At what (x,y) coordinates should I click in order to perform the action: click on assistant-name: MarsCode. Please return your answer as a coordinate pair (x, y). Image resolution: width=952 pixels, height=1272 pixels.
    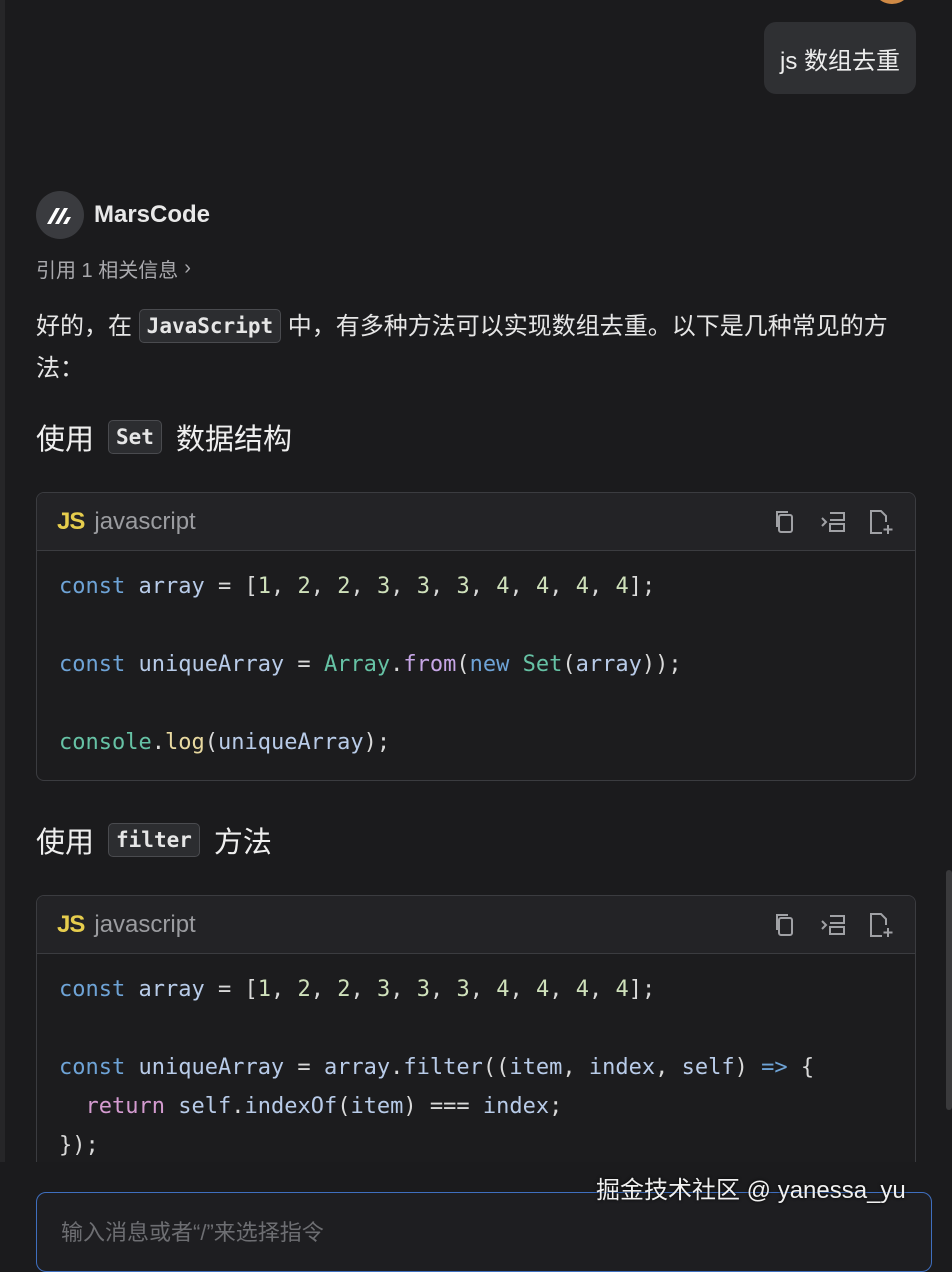
    Looking at the image, I should click on (152, 214).